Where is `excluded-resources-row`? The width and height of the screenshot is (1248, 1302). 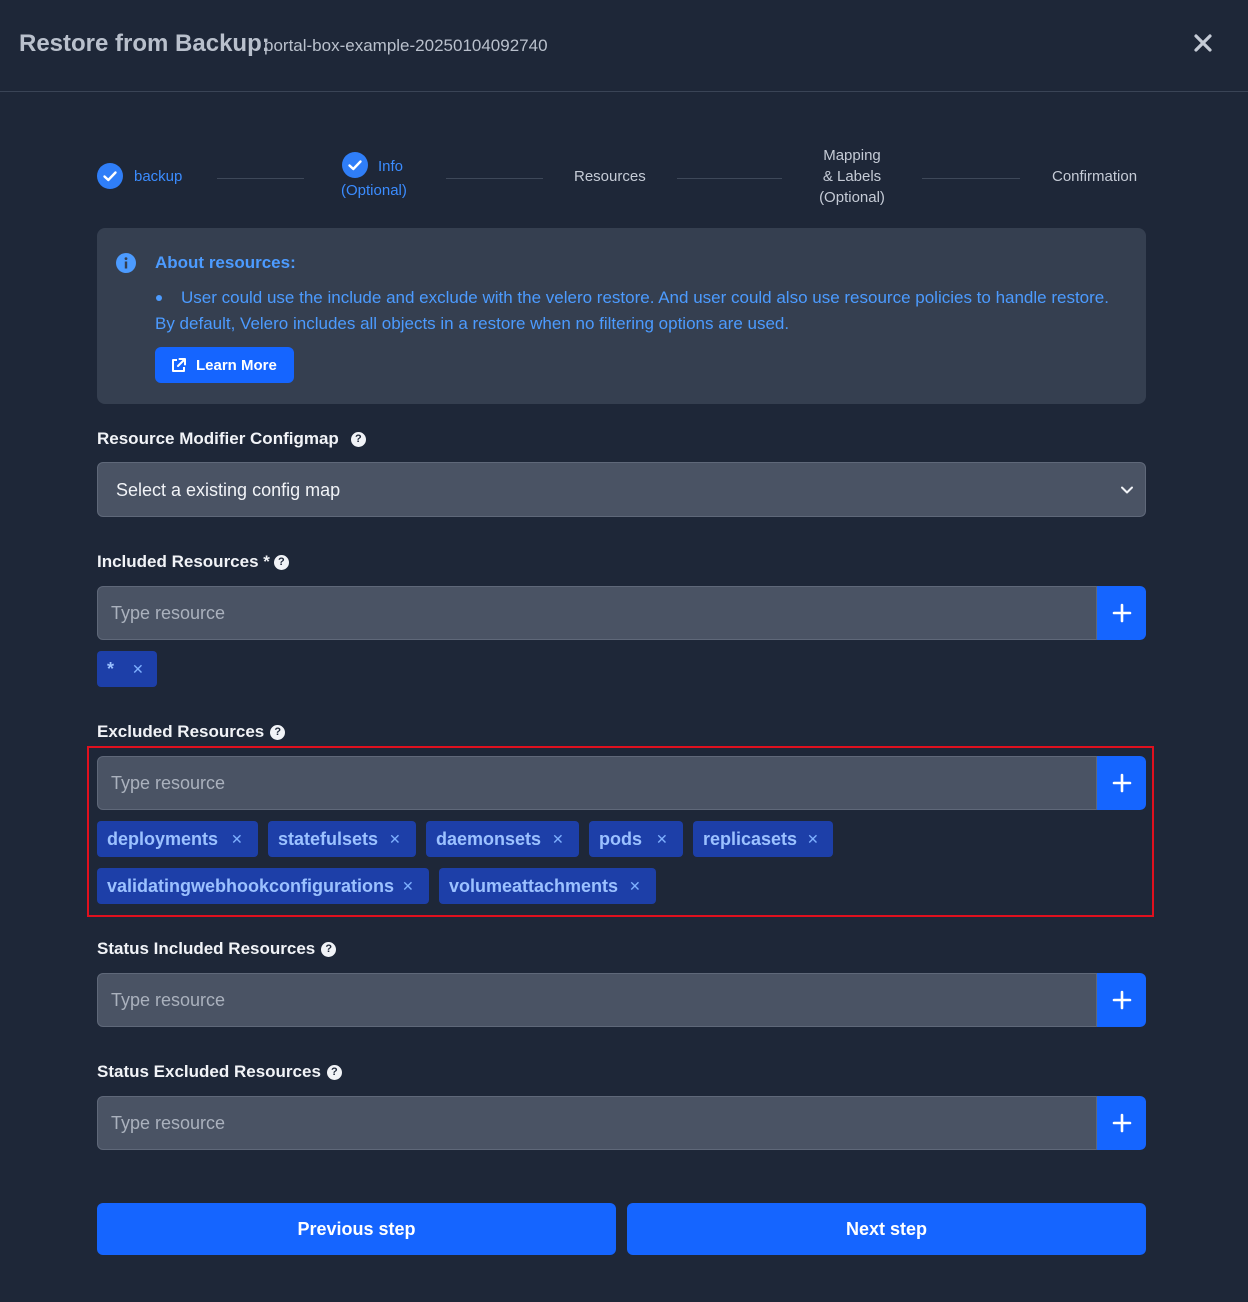 excluded-resources-row is located at coordinates (621, 783).